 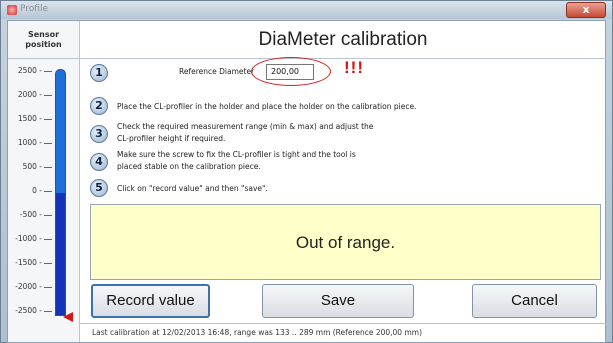 What do you see at coordinates (343, 40) in the screenshot?
I see `page-title: DiaMeter calibration` at bounding box center [343, 40].